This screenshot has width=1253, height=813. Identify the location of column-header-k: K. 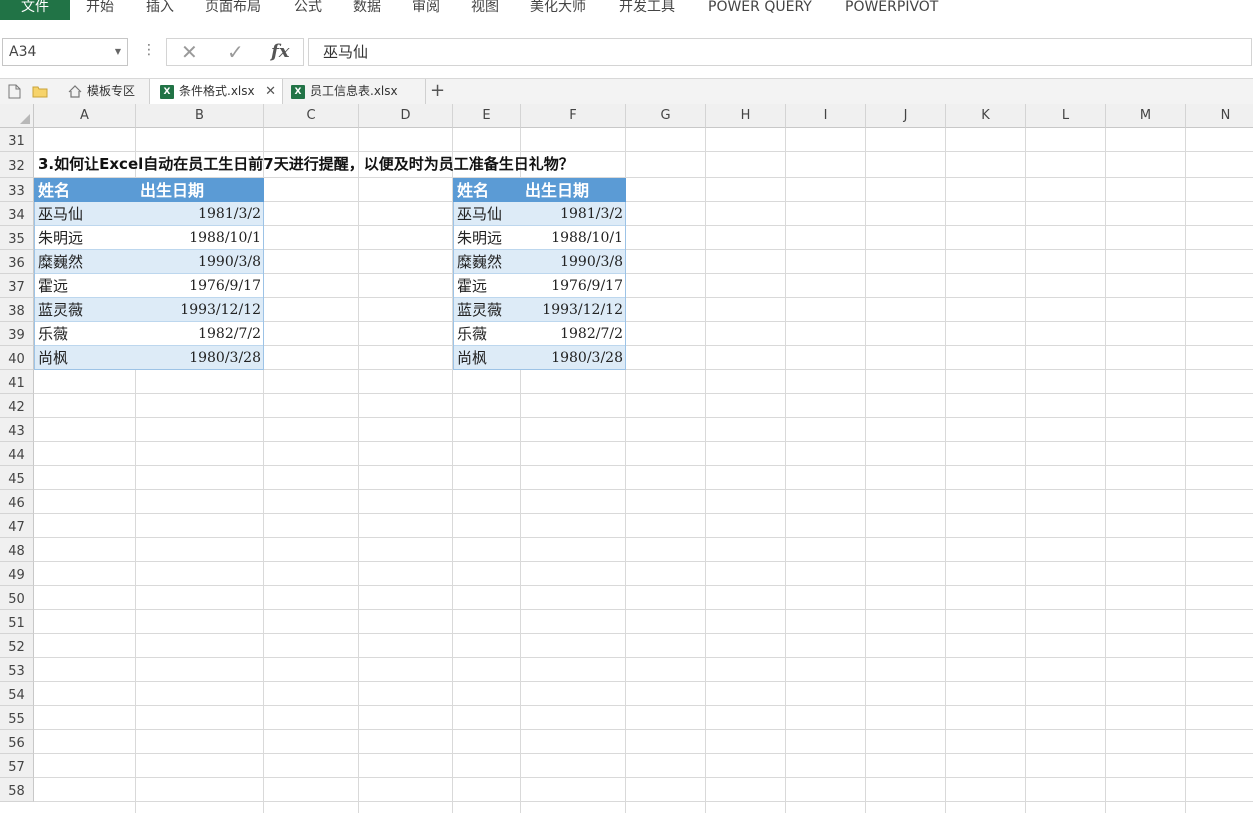
(986, 116).